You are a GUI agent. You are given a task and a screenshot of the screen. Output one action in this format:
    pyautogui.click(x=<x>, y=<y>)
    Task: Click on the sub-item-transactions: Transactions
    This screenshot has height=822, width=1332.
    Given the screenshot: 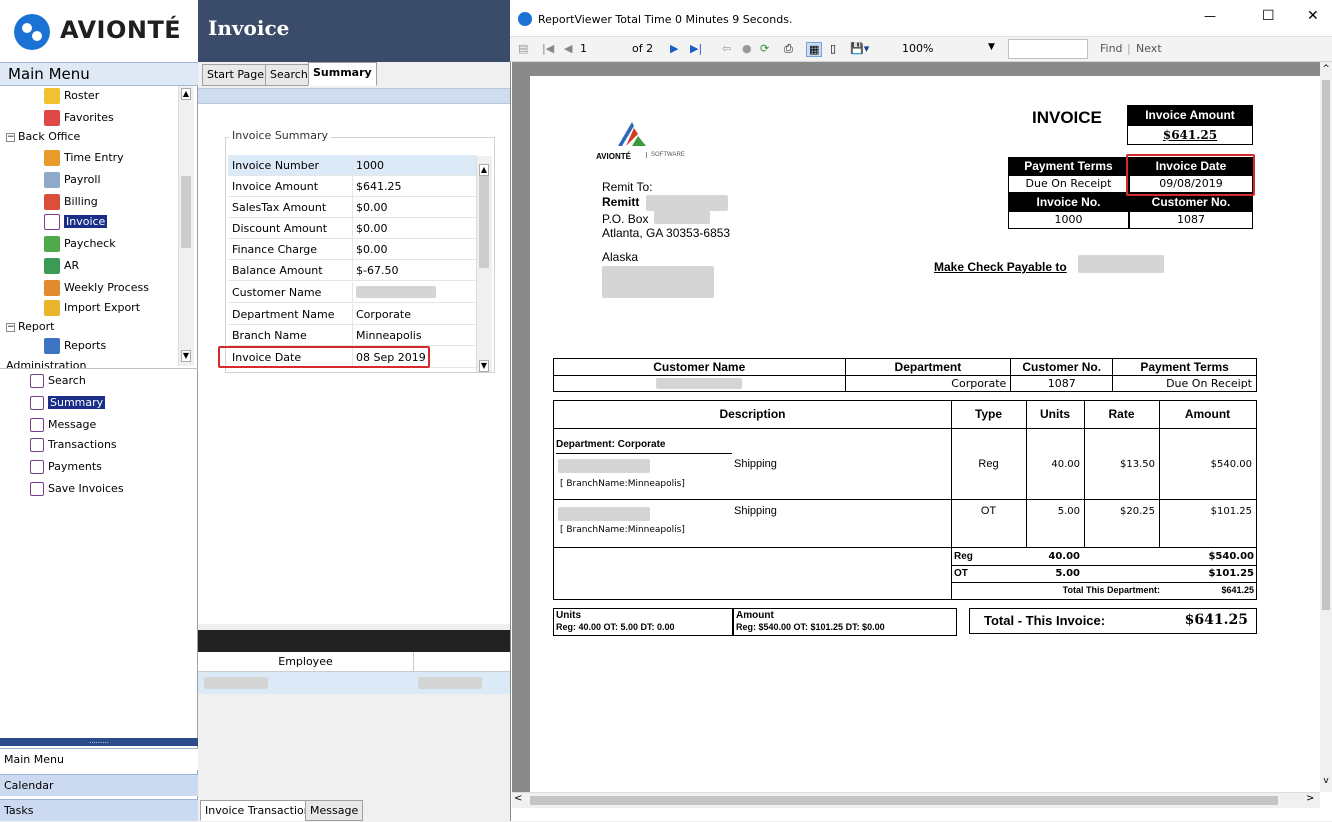 What is the action you would take?
    pyautogui.click(x=73, y=445)
    